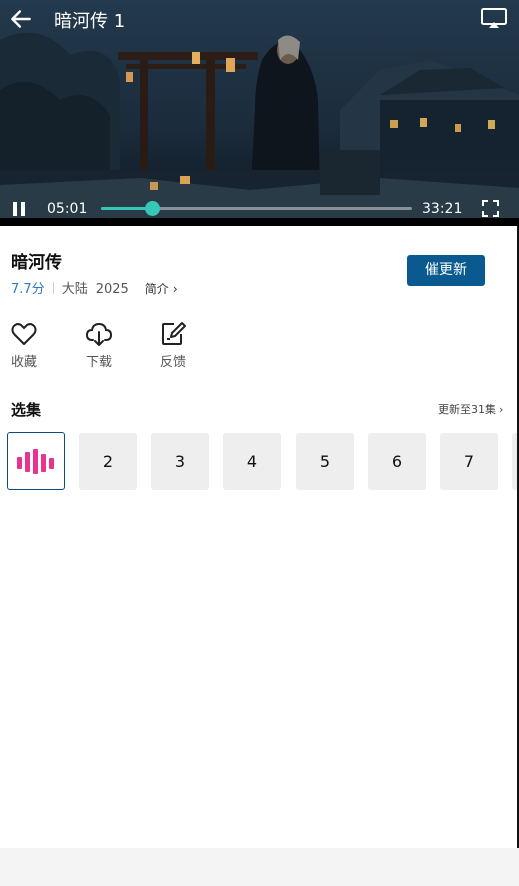 Image resolution: width=519 pixels, height=886 pixels. I want to click on intro-link: 简介 ›, so click(161, 289).